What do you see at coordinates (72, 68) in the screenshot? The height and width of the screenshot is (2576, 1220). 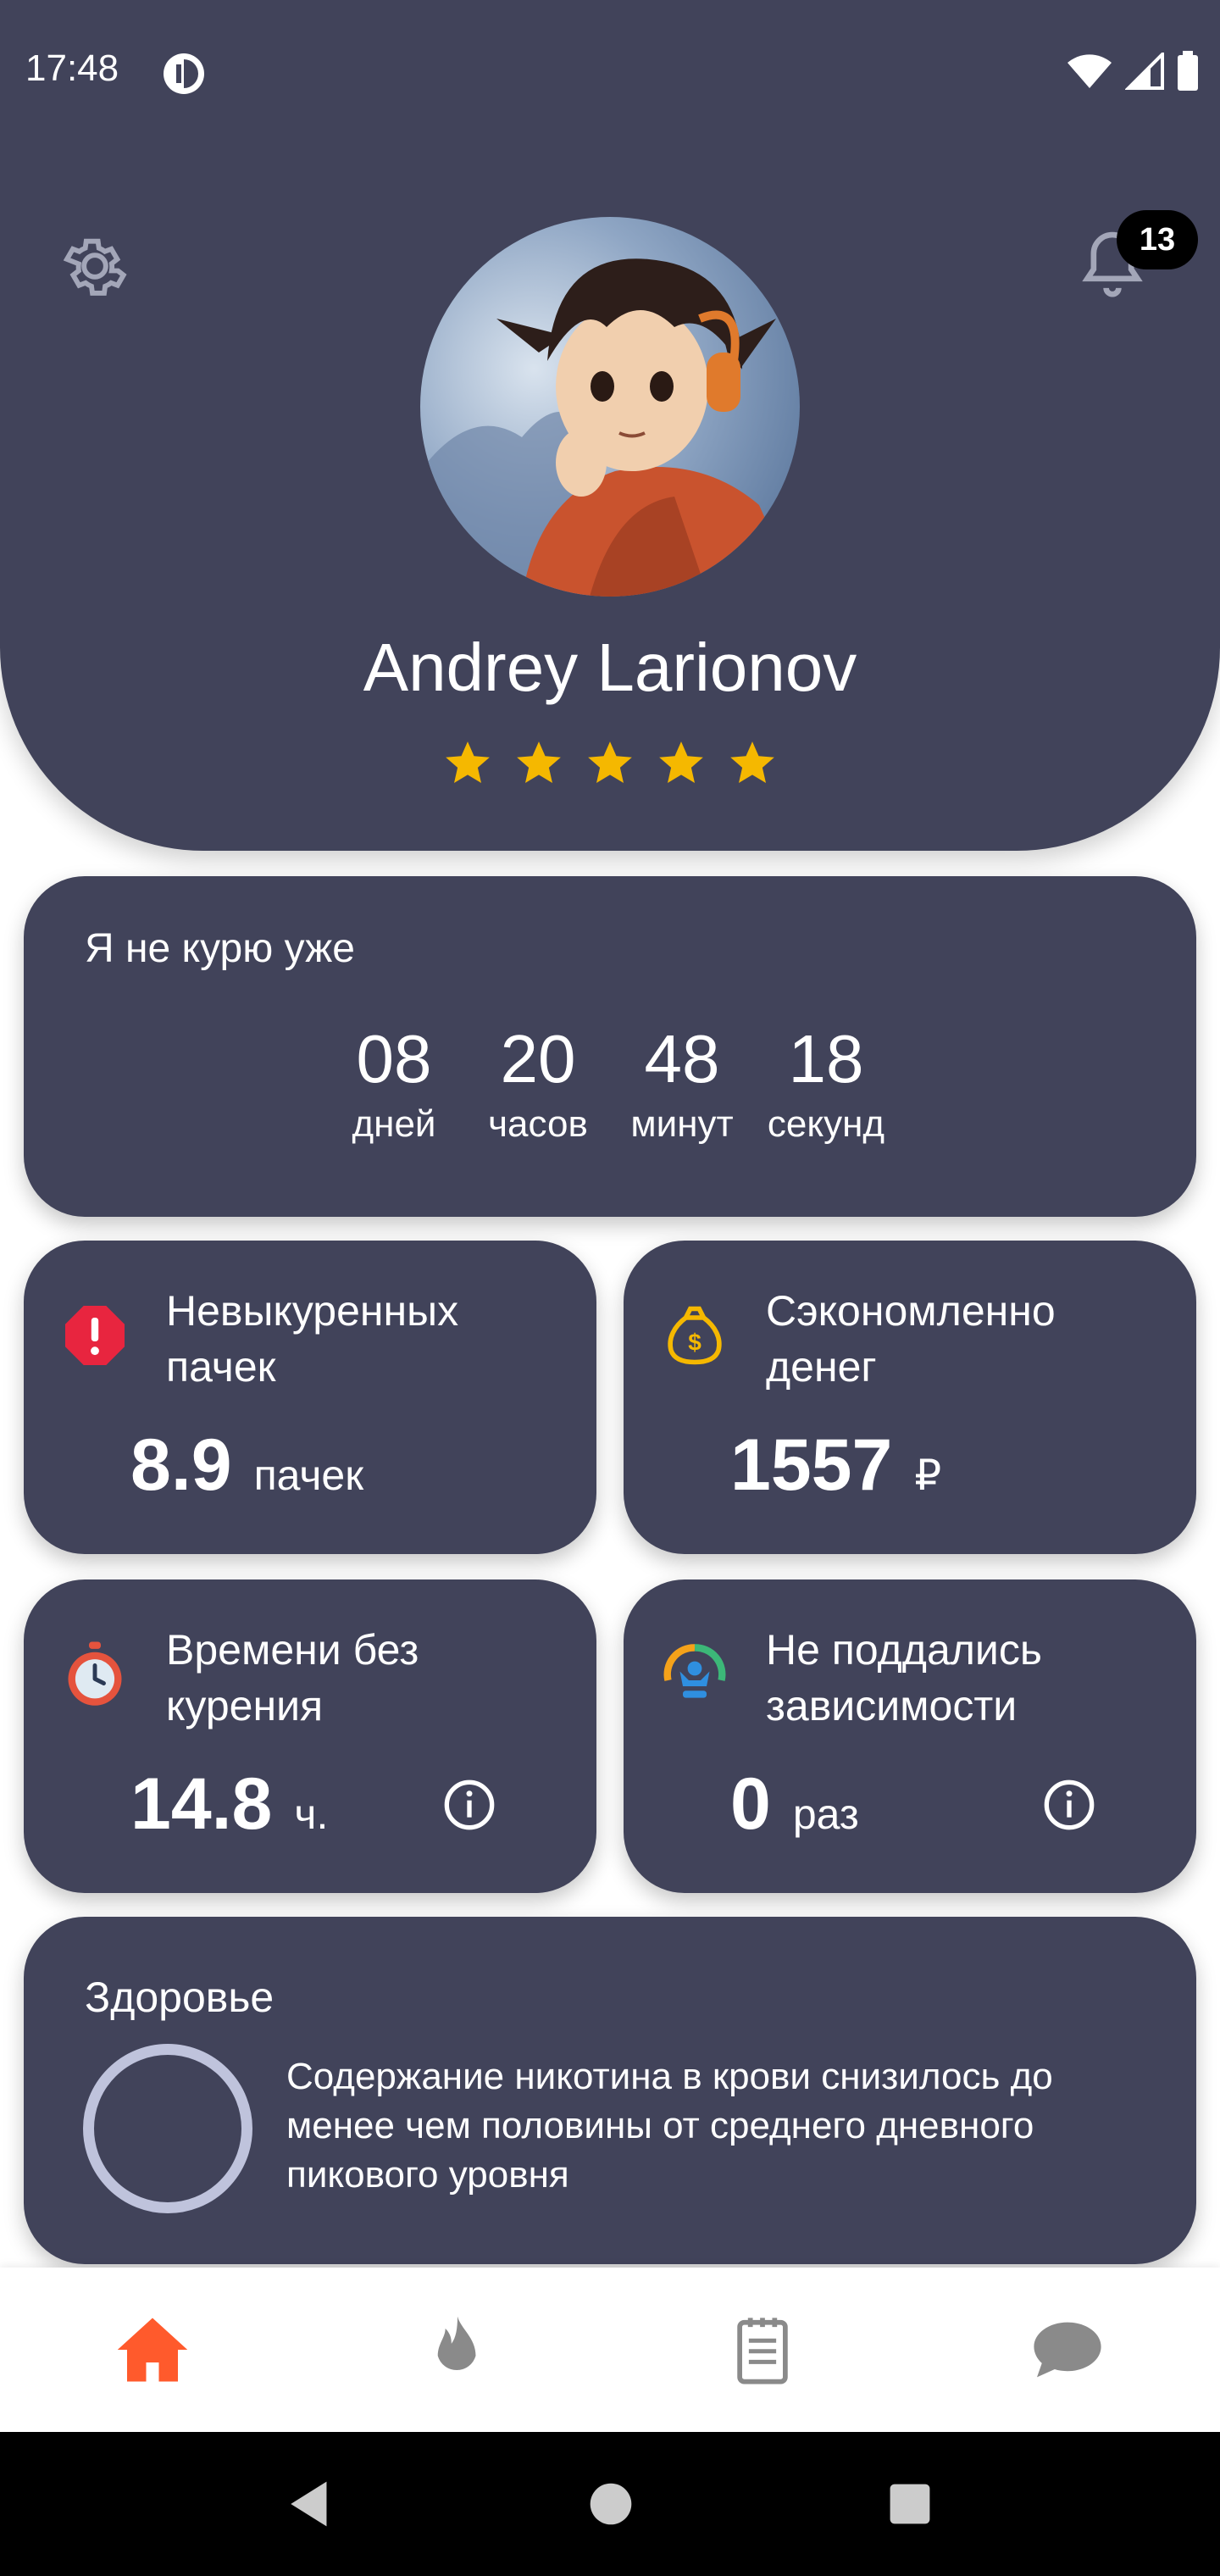 I see `status-time: 17:48` at bounding box center [72, 68].